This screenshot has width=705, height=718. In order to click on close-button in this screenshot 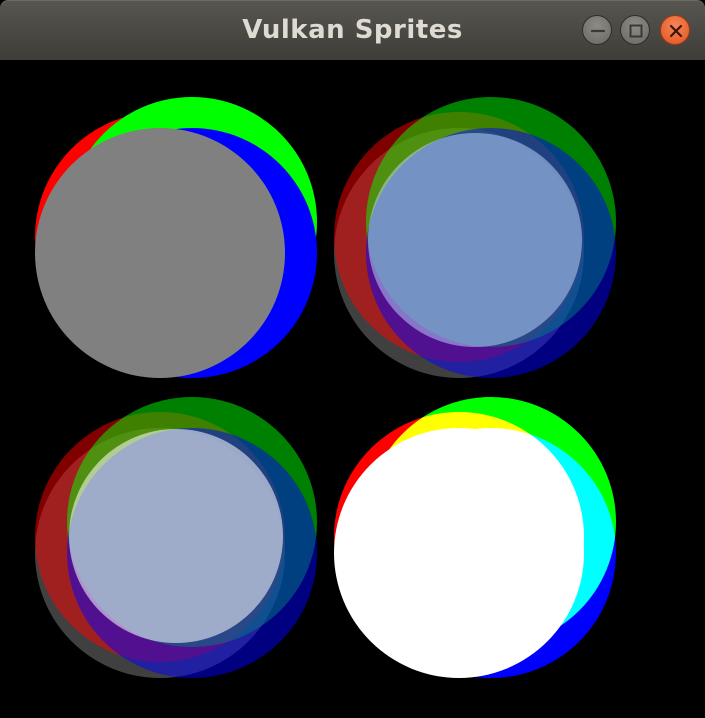, I will do `click(675, 30)`.